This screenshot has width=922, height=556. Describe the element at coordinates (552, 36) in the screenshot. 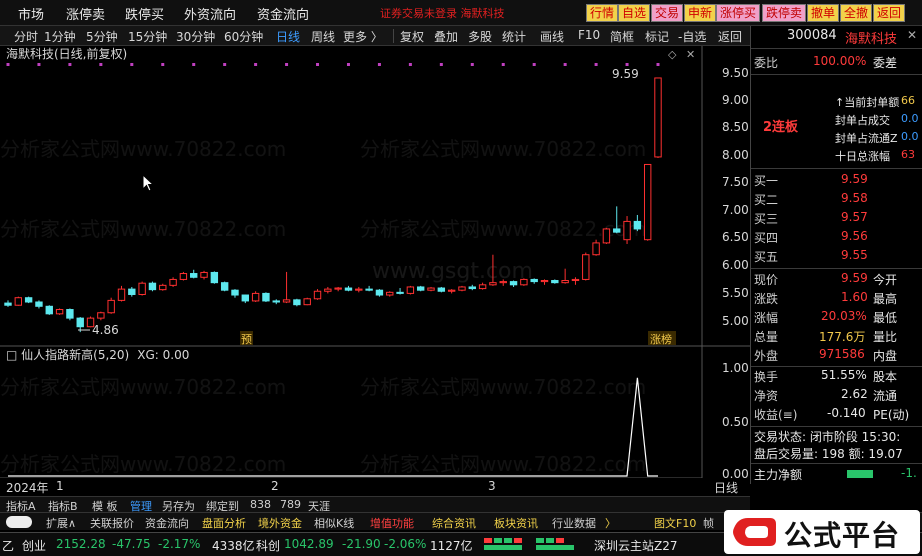

I see `tool-draw: 画线` at that location.